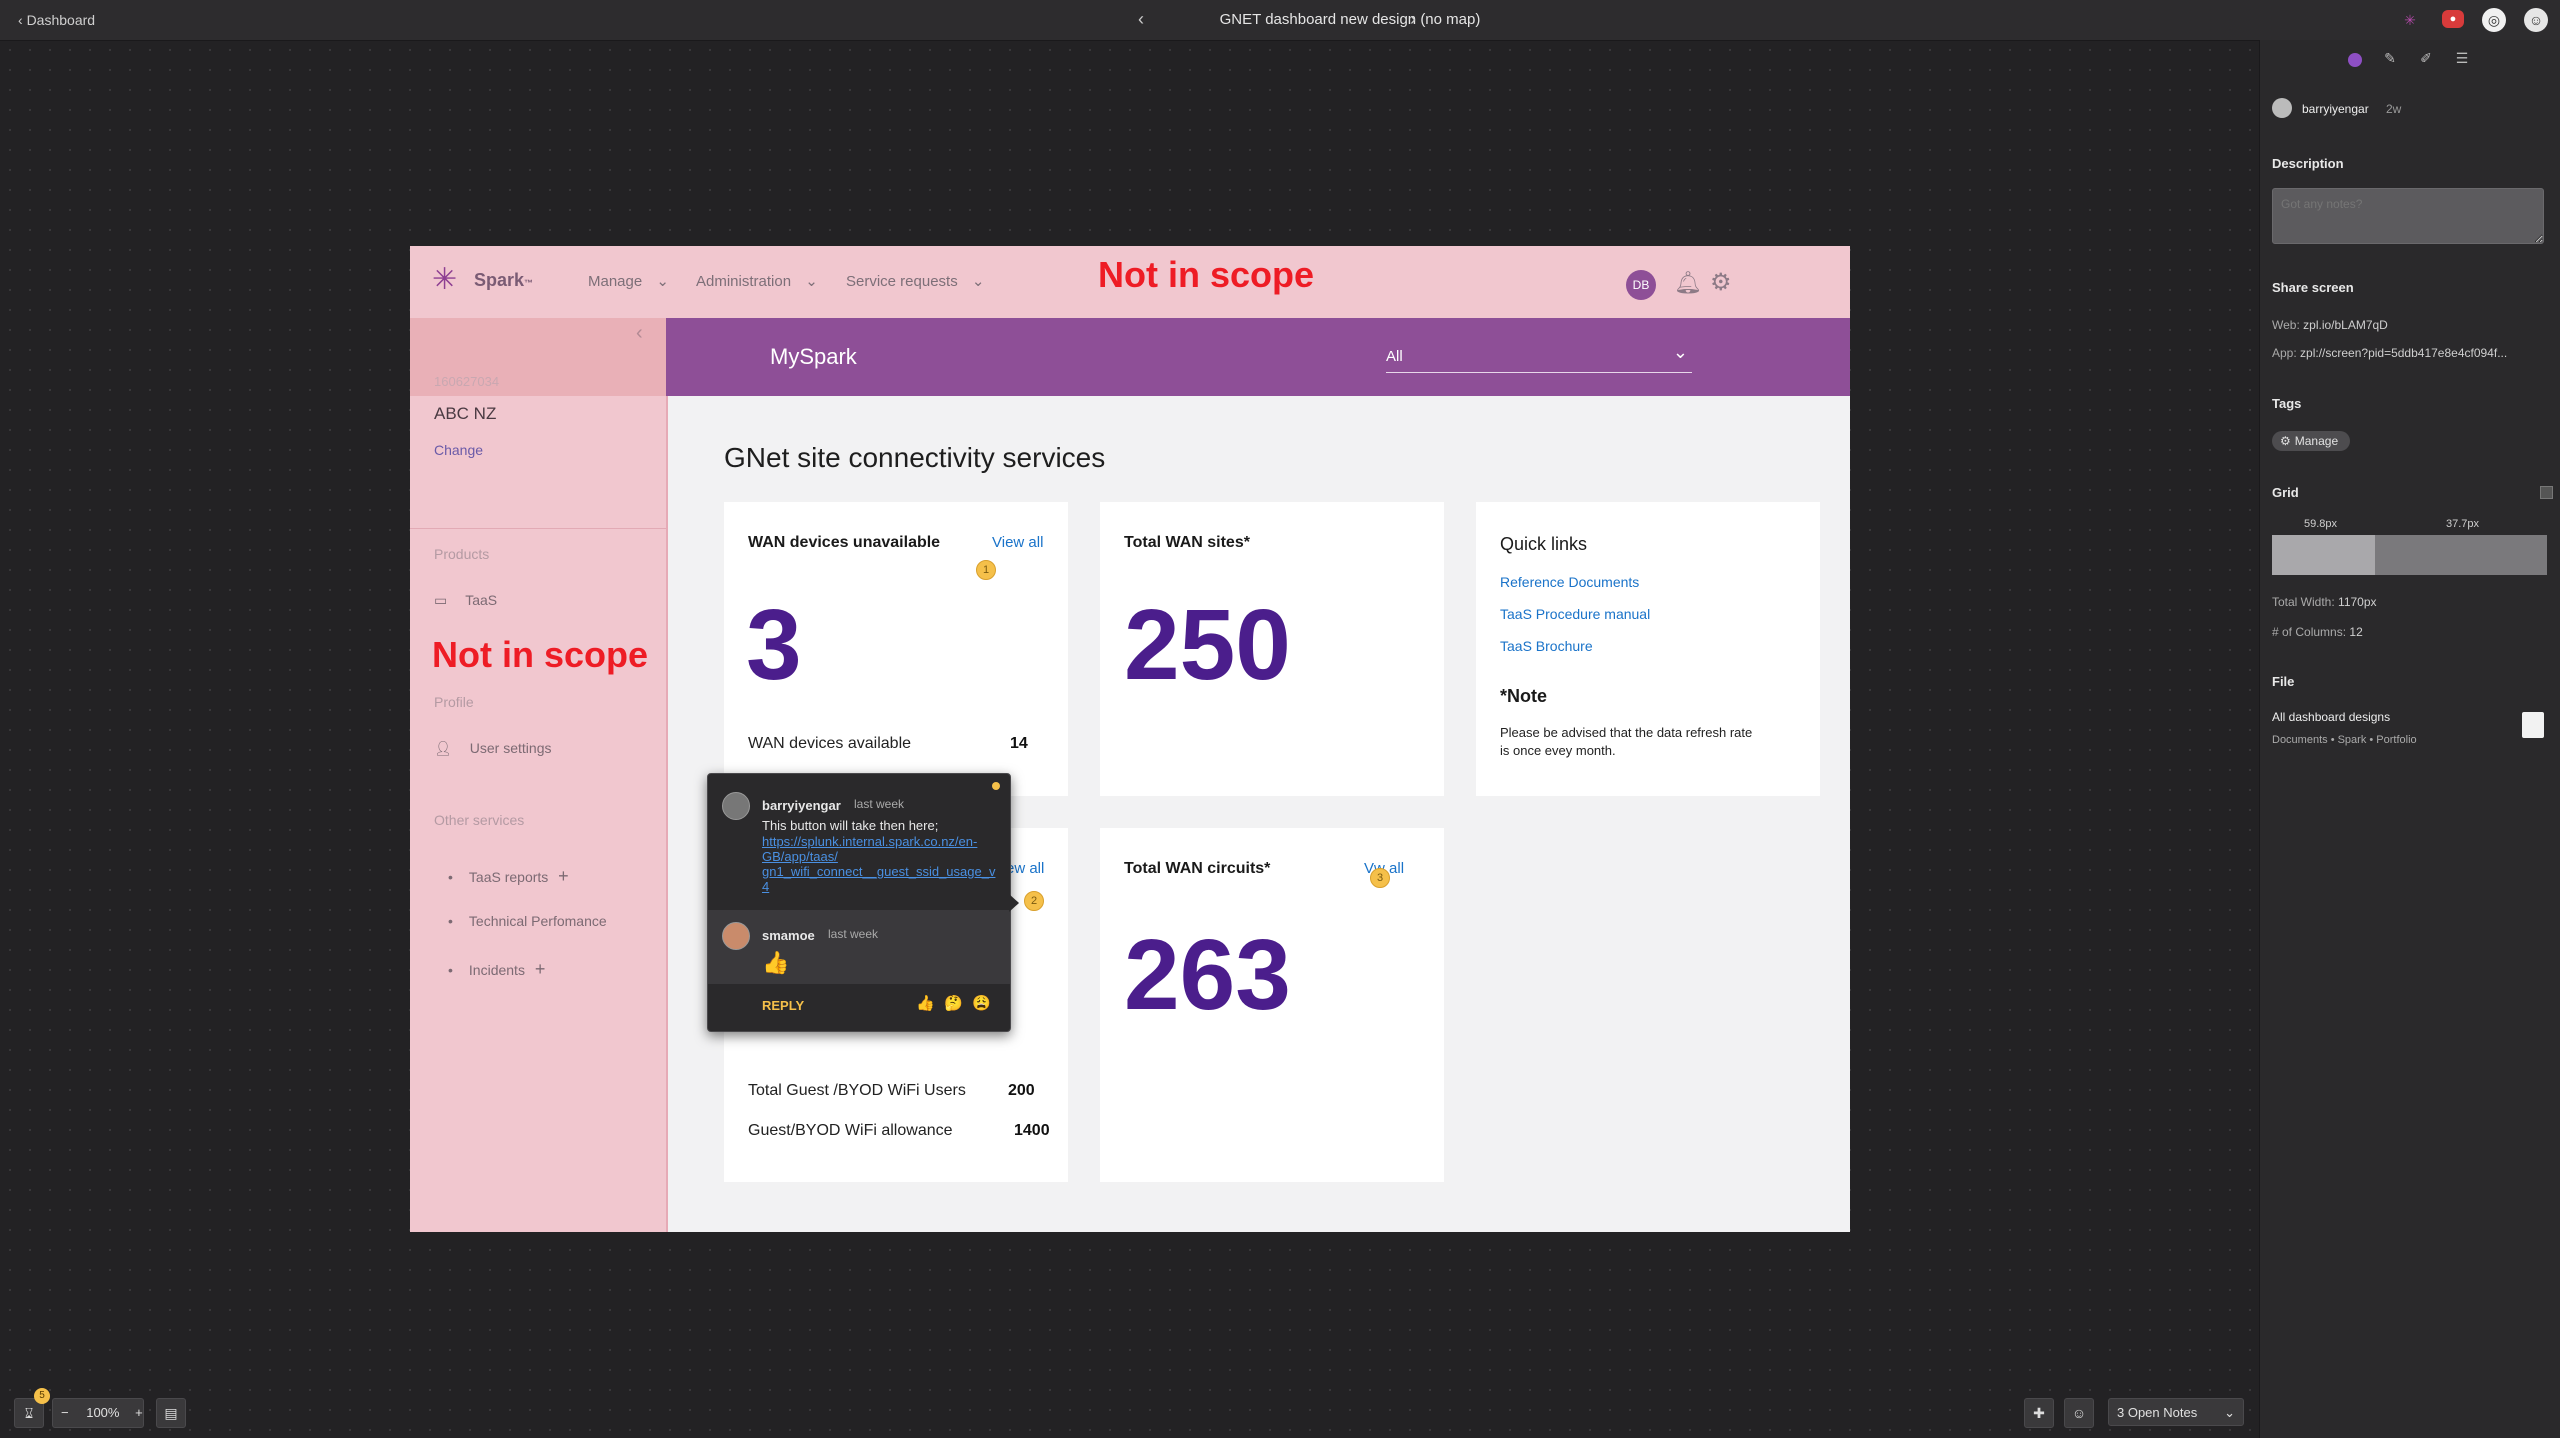  What do you see at coordinates (1575, 614) in the screenshot?
I see `quick-link-taas-procedure-manual: TaaS Procedure manual` at bounding box center [1575, 614].